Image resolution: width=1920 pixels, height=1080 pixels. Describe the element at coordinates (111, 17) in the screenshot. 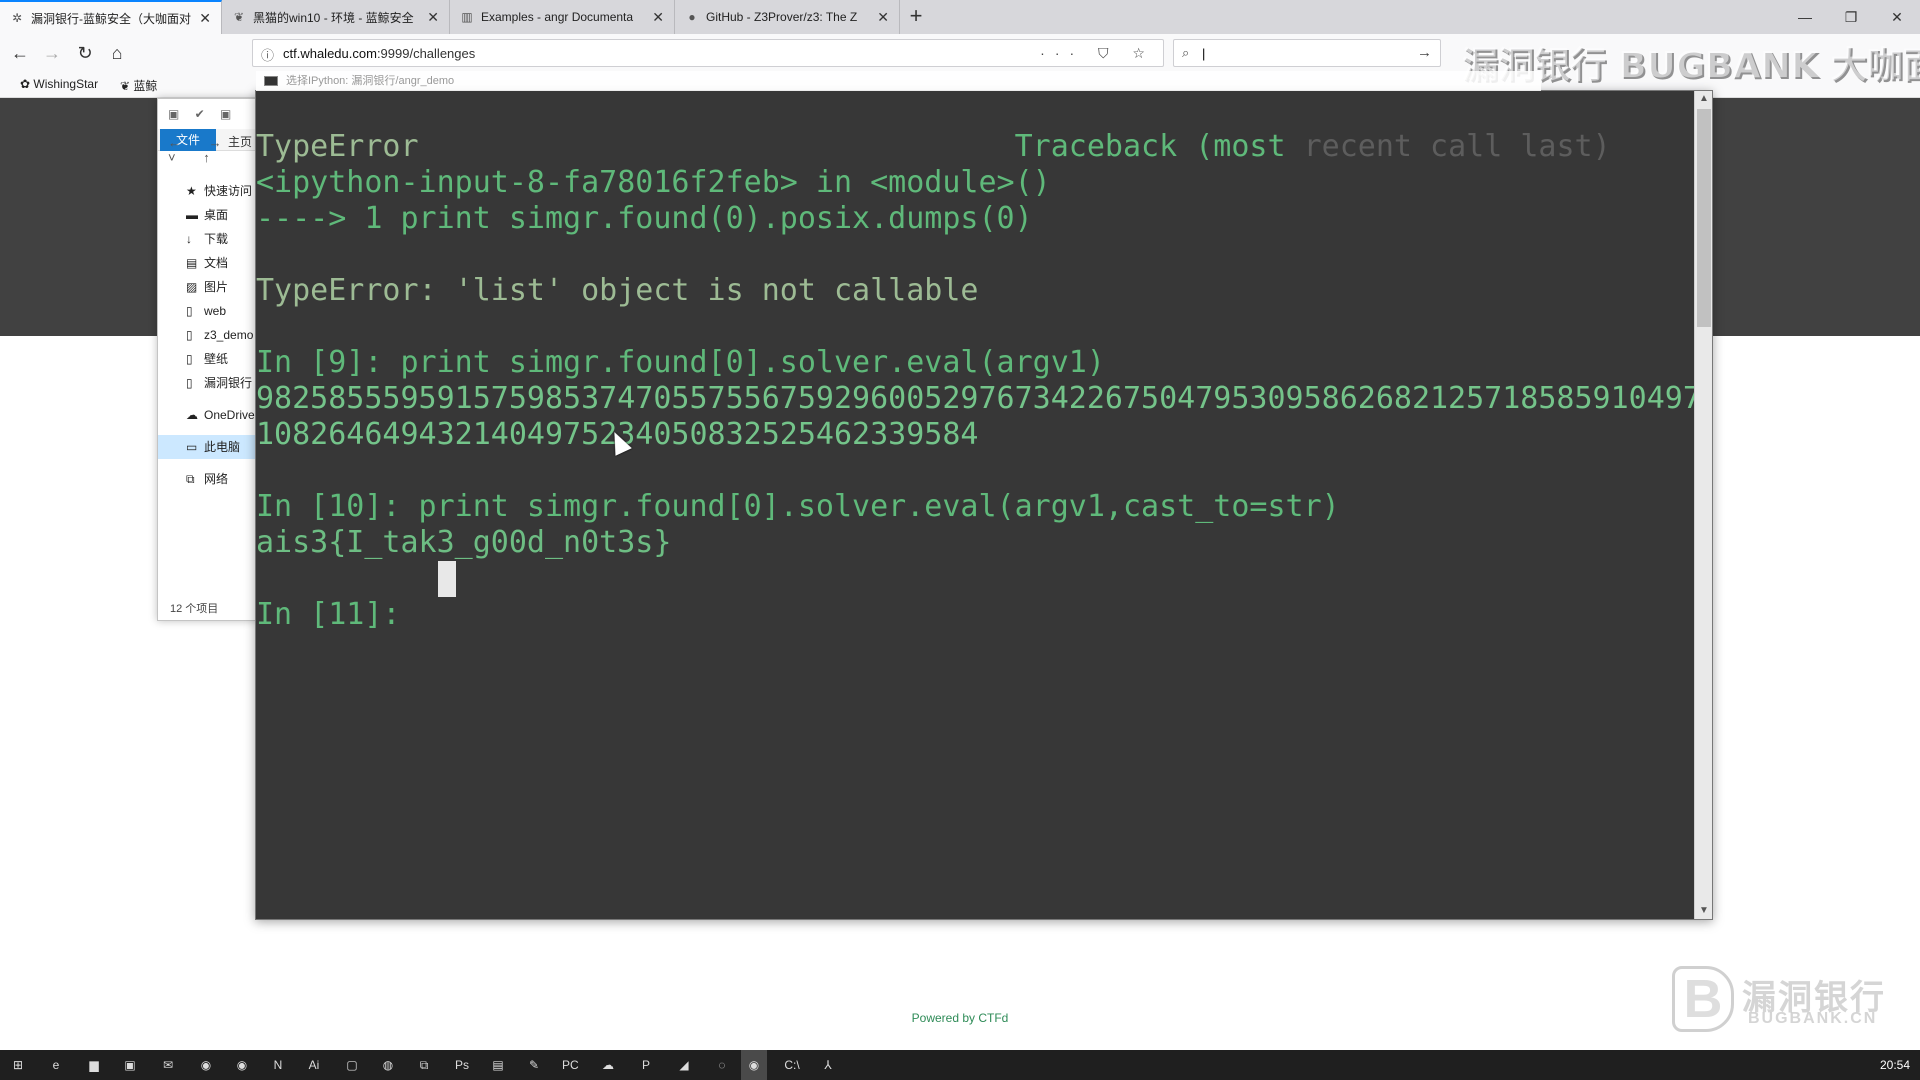

I see `tab-bugbank: ✲ 漏洞银行-蓝鲸安全（大咖面对 ✕` at that location.